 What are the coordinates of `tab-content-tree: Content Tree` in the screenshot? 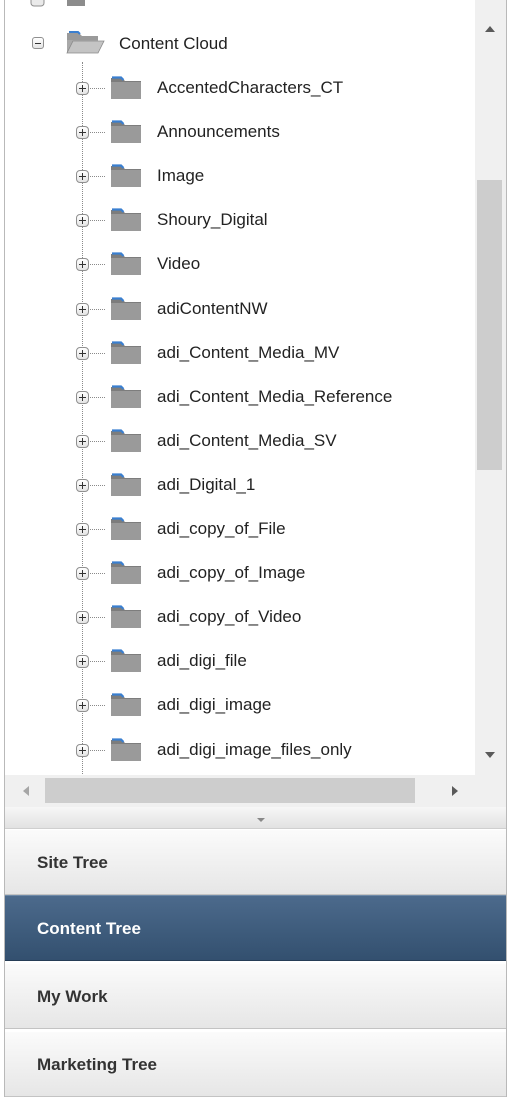 It's located at (255, 928).